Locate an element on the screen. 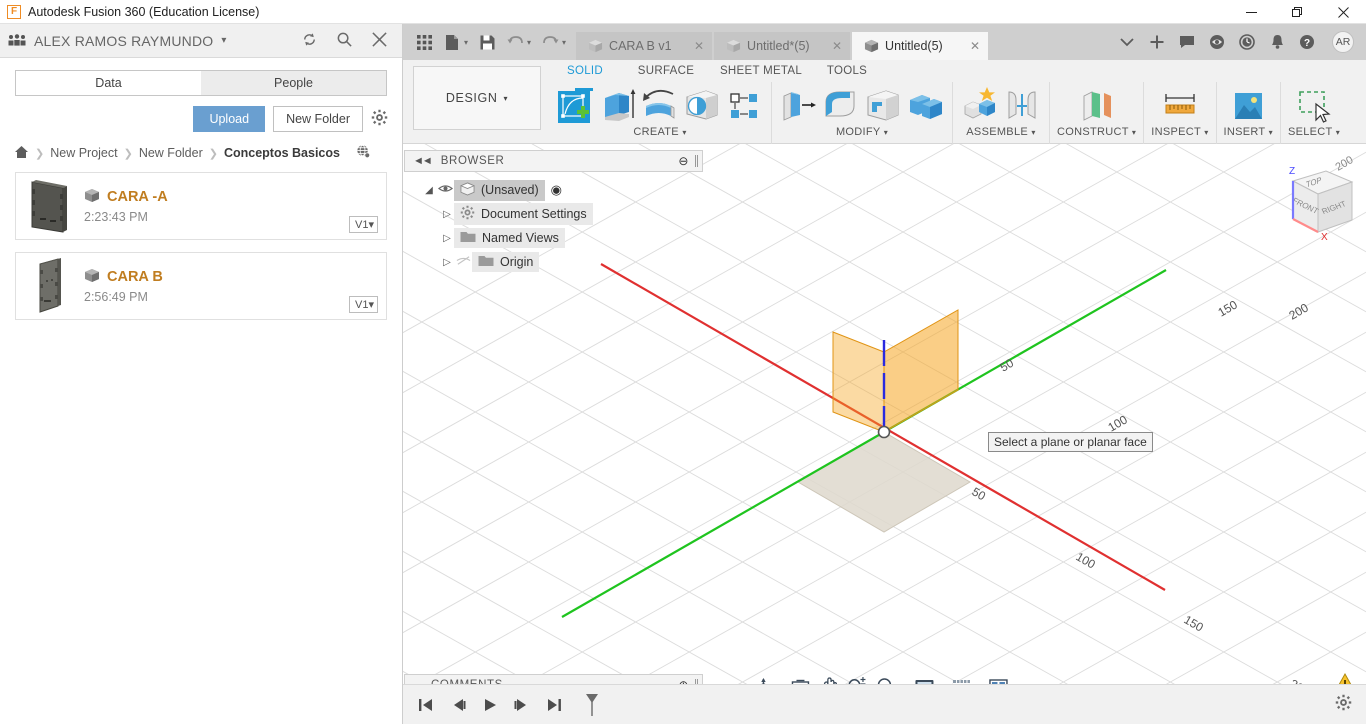 The image size is (1366, 724). panel-select-label: SELECT ▾ is located at coordinates (1314, 132).